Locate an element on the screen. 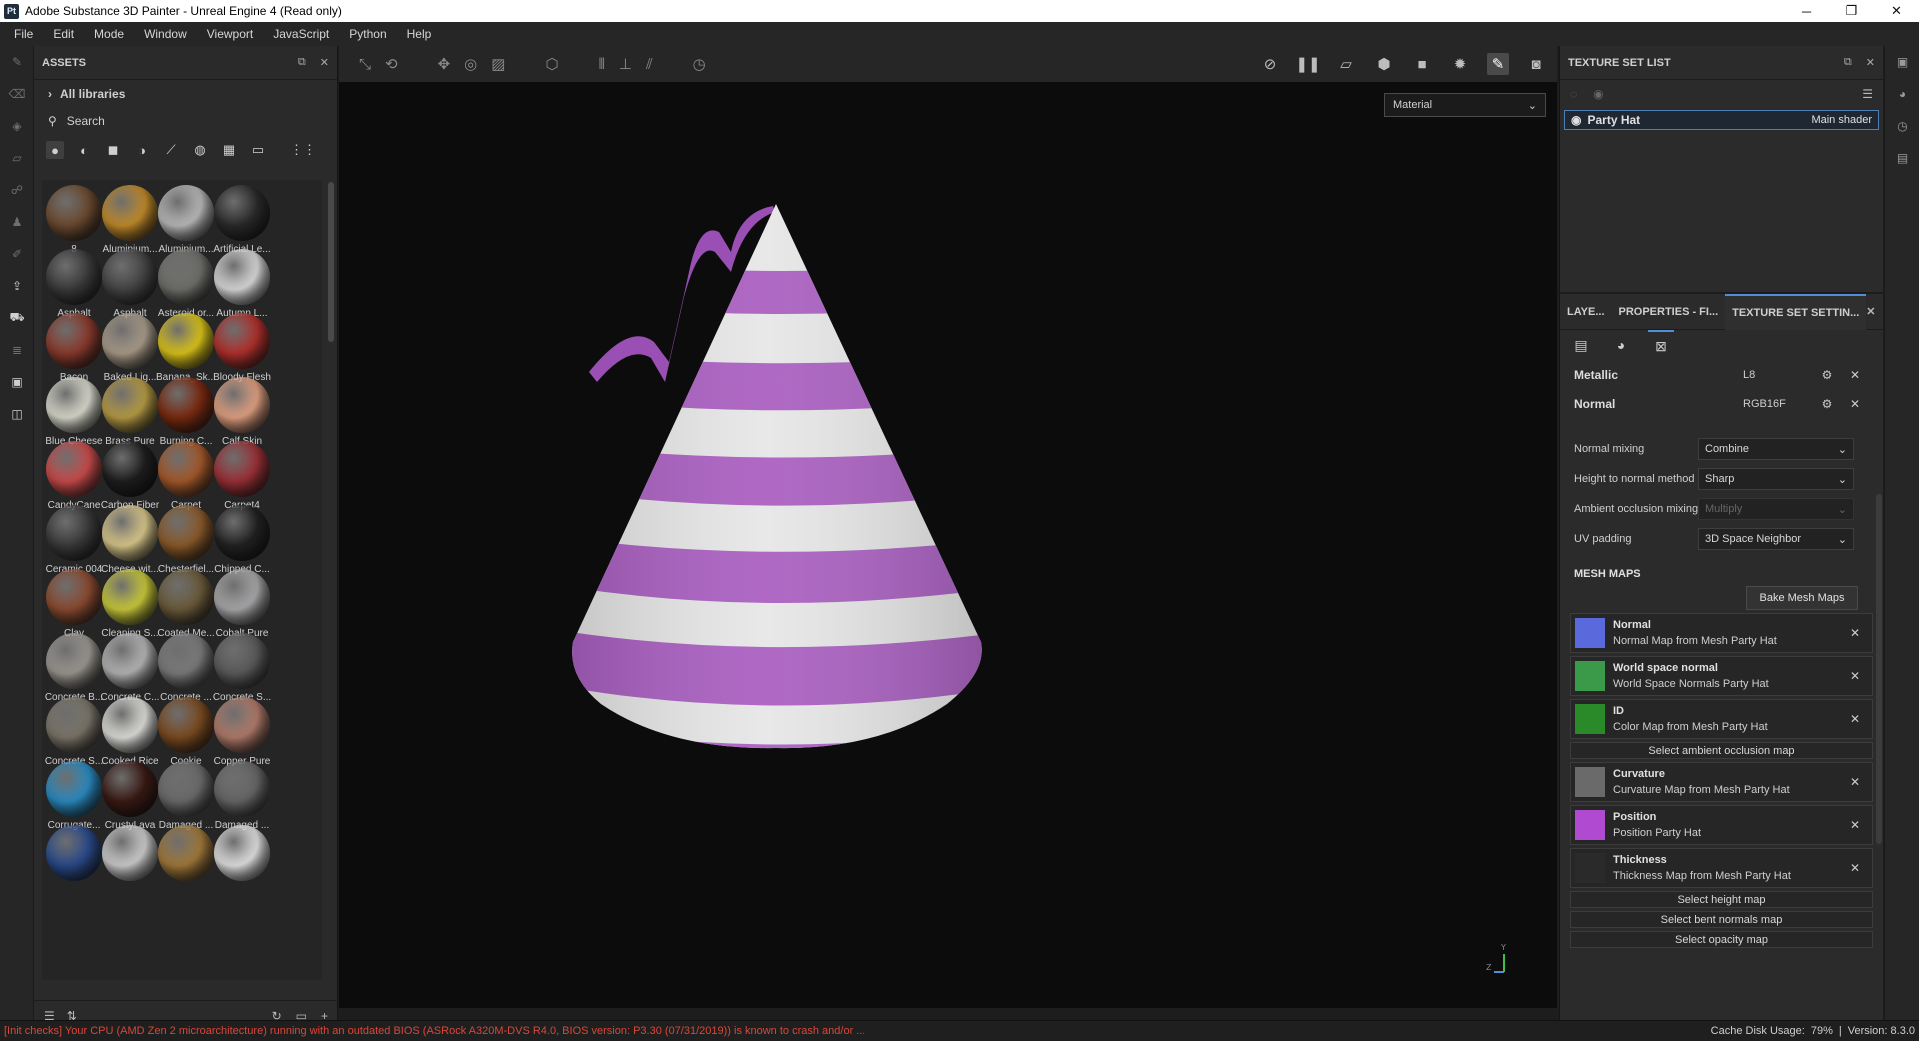 The image size is (1919, 1041). mesh-map-item: Position Position Party Hat ✕ is located at coordinates (1721, 825).